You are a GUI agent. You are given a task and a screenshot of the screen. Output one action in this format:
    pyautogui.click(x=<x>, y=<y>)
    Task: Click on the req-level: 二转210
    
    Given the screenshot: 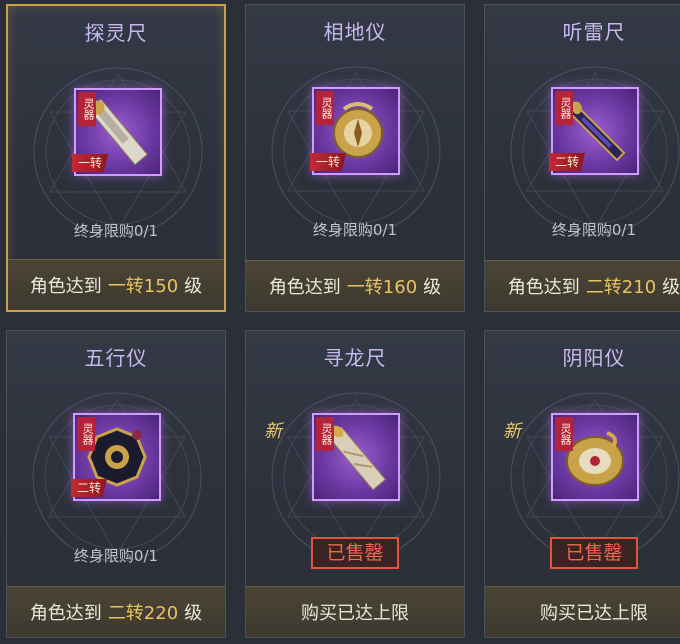 What is the action you would take?
    pyautogui.click(x=621, y=287)
    